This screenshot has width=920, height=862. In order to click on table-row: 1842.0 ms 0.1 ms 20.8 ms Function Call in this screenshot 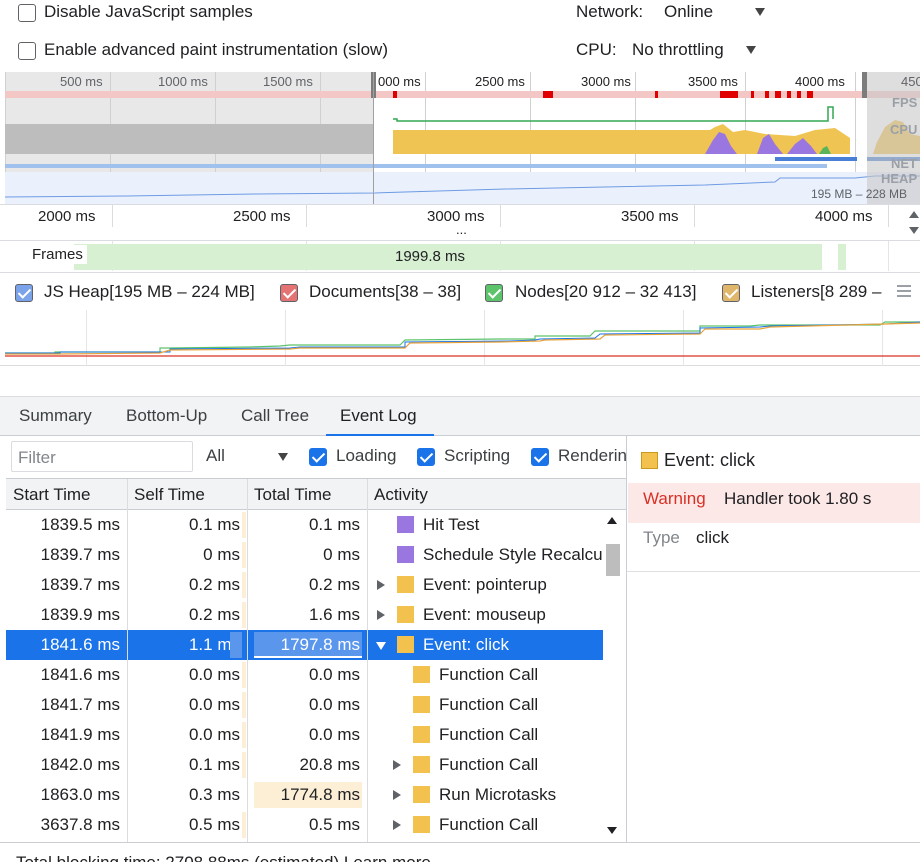, I will do `click(304, 765)`.